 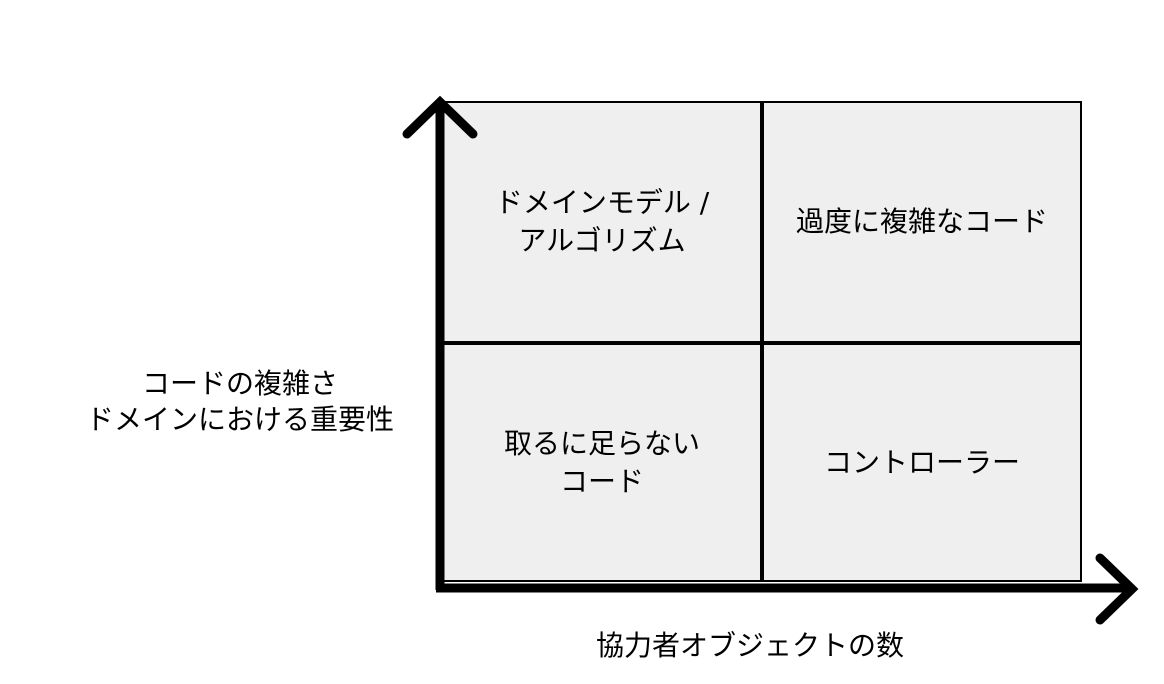 What do you see at coordinates (240, 402) in the screenshot?
I see `y-axis-label: コードの複雑さ ドメインにおける重要性` at bounding box center [240, 402].